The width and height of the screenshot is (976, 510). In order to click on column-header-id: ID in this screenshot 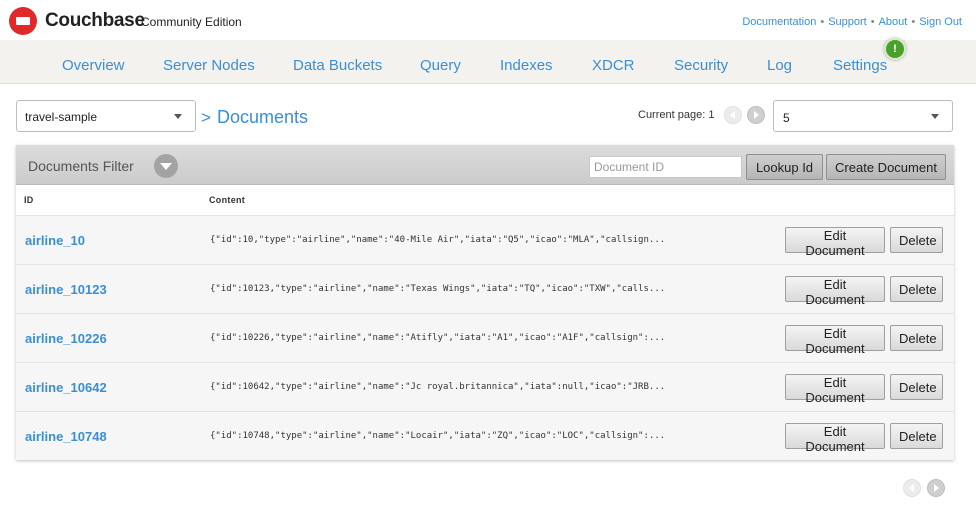, I will do `click(29, 200)`.